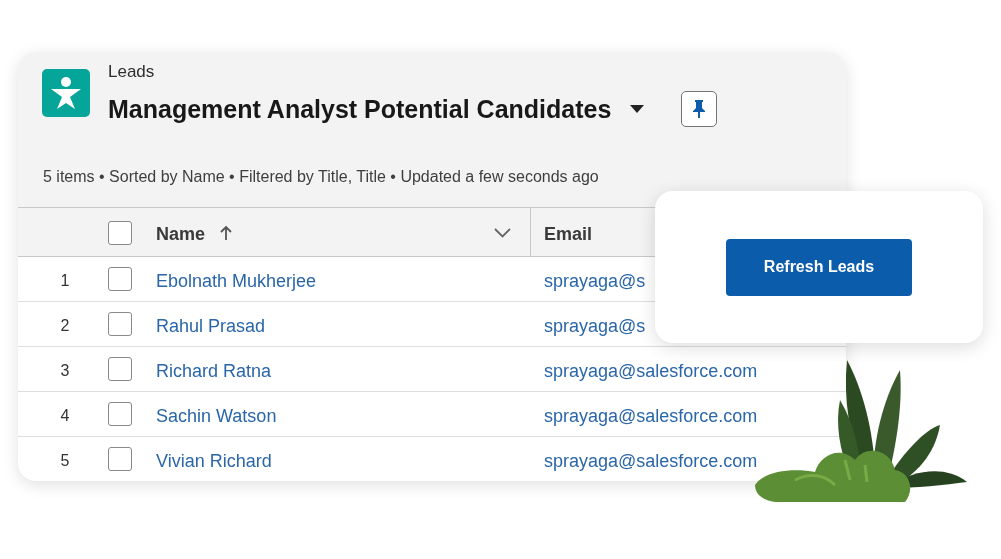  Describe the element at coordinates (321, 177) in the screenshot. I see `list-status-text: 5 items • Sorted by Name • Filtered by Title, Title • Updated a few seconds ago` at that location.